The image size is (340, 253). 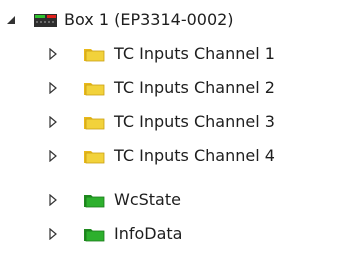 I want to click on tree-node-tc-inputs-channel-2: TC Inputs Channel 2, so click(x=137, y=88).